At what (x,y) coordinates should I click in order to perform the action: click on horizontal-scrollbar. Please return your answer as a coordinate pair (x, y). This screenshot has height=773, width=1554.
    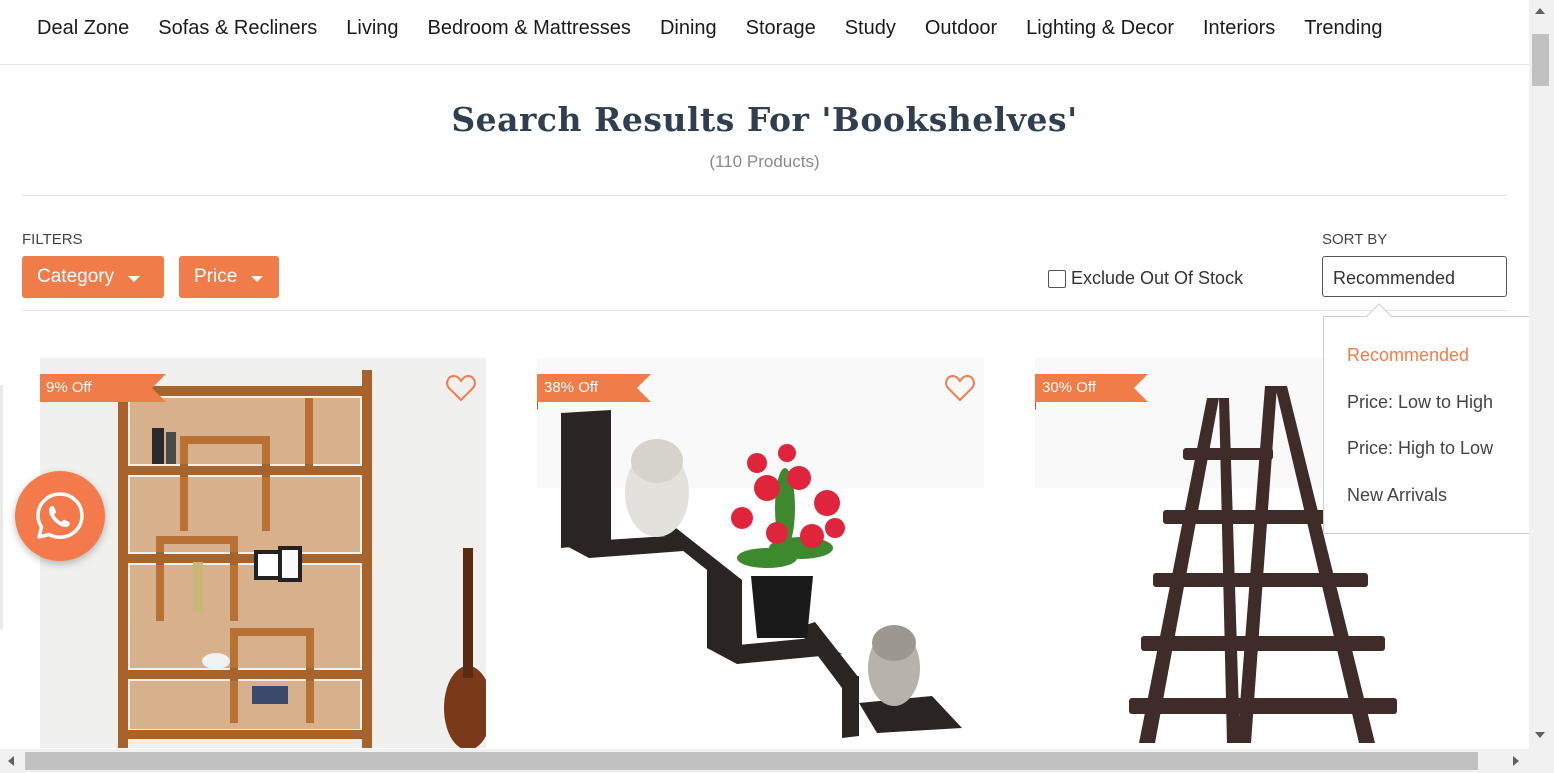
    Looking at the image, I should click on (777, 761).